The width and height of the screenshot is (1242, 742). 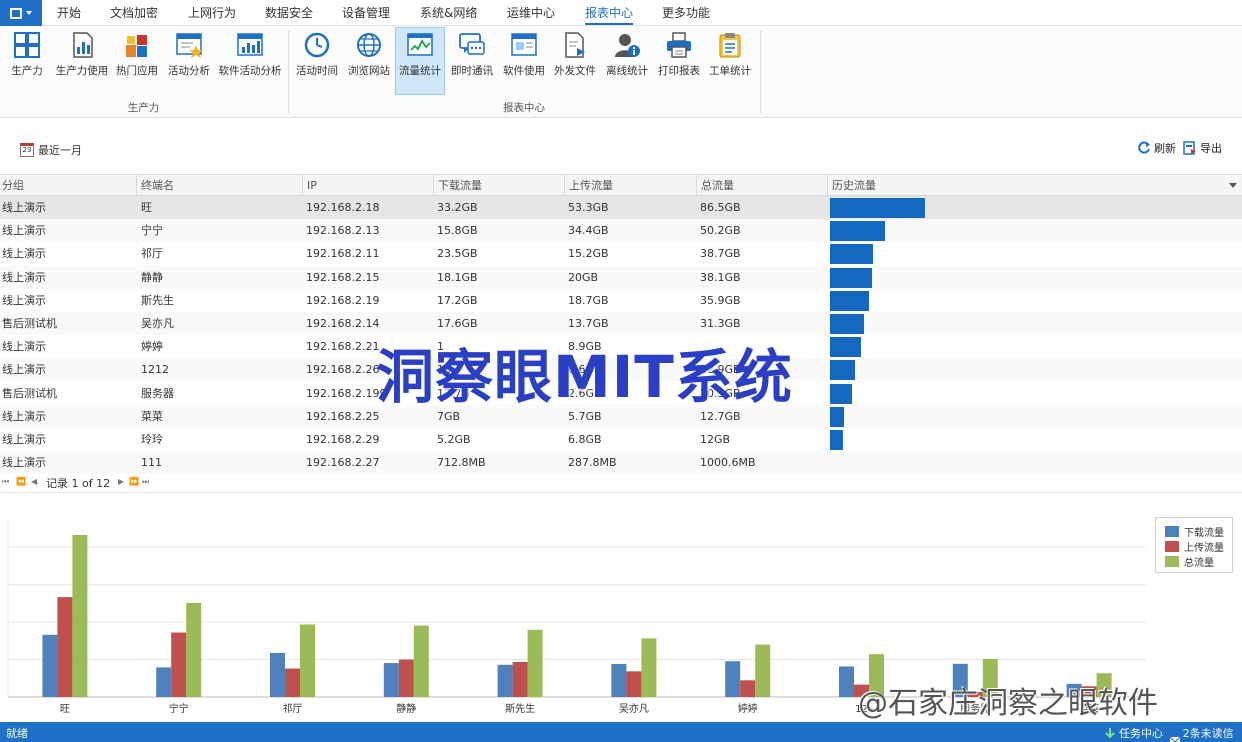 I want to click on unread-messages-button: 2条未读信息, so click(x=1206, y=733).